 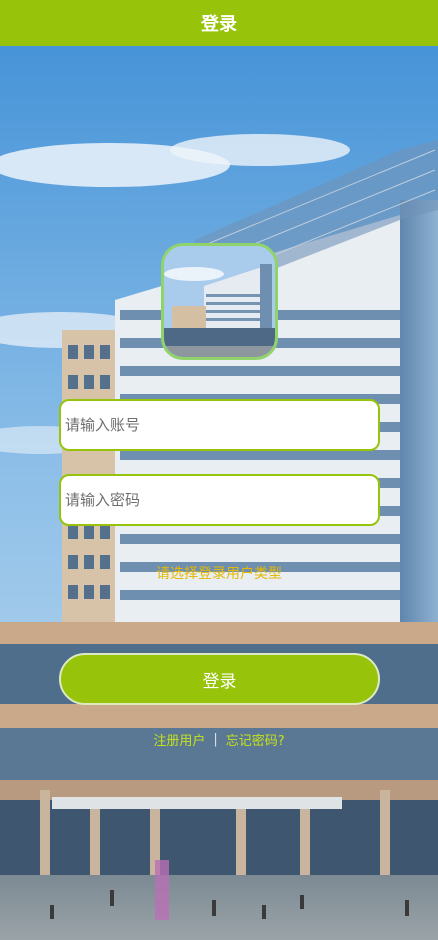 What do you see at coordinates (219, 739) in the screenshot?
I see `footer-links: 注册用户 | 忘记密码?` at bounding box center [219, 739].